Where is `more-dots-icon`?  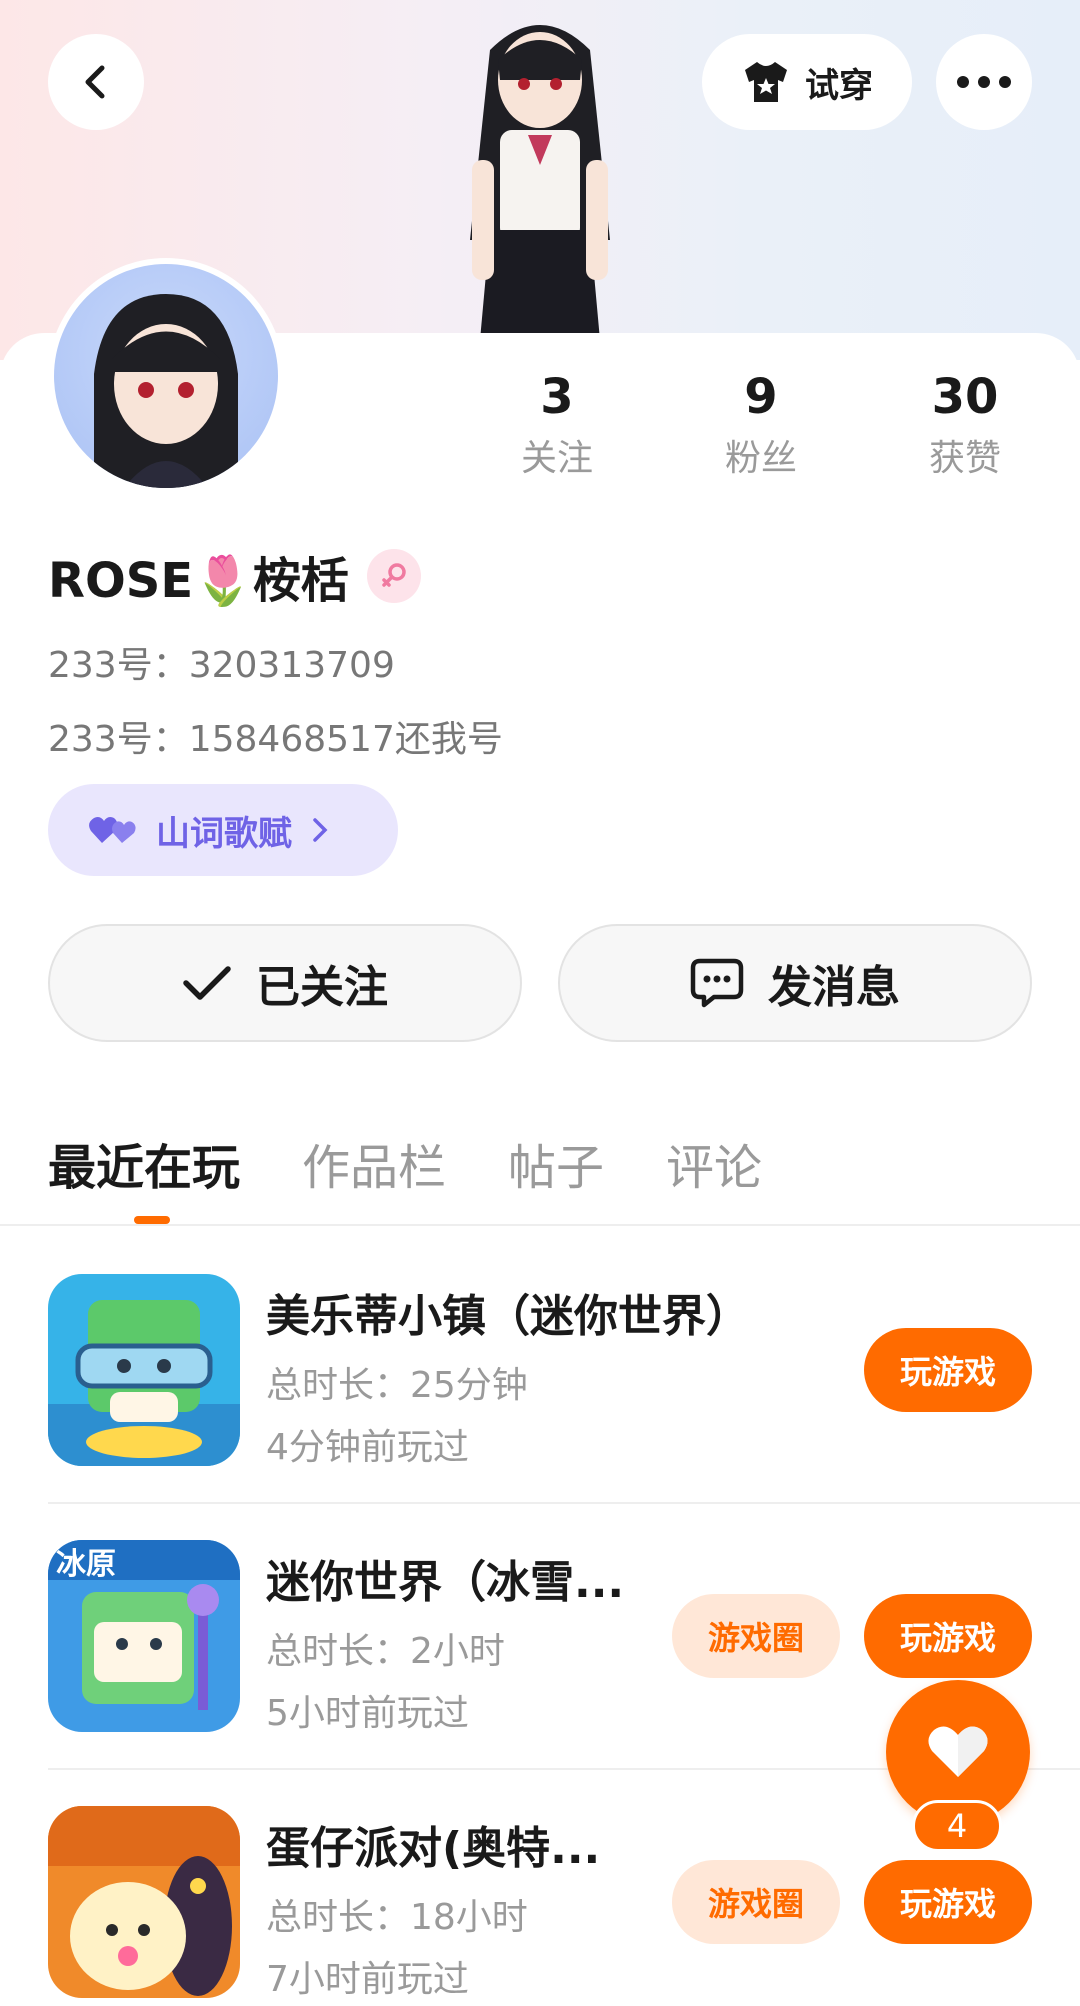
more-dots-icon is located at coordinates (984, 82).